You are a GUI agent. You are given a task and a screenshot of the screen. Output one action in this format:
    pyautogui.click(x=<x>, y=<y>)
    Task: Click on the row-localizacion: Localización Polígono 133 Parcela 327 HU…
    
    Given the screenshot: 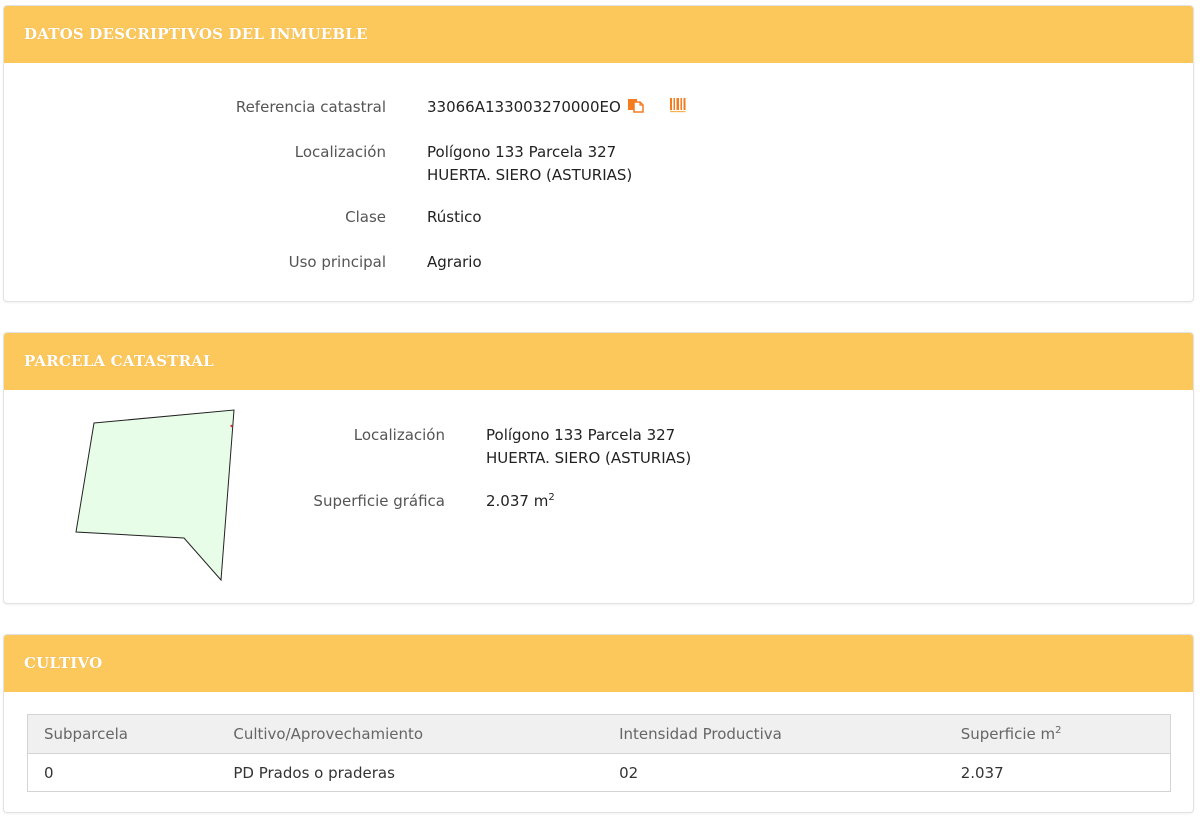 What is the action you would take?
    pyautogui.click(x=598, y=166)
    